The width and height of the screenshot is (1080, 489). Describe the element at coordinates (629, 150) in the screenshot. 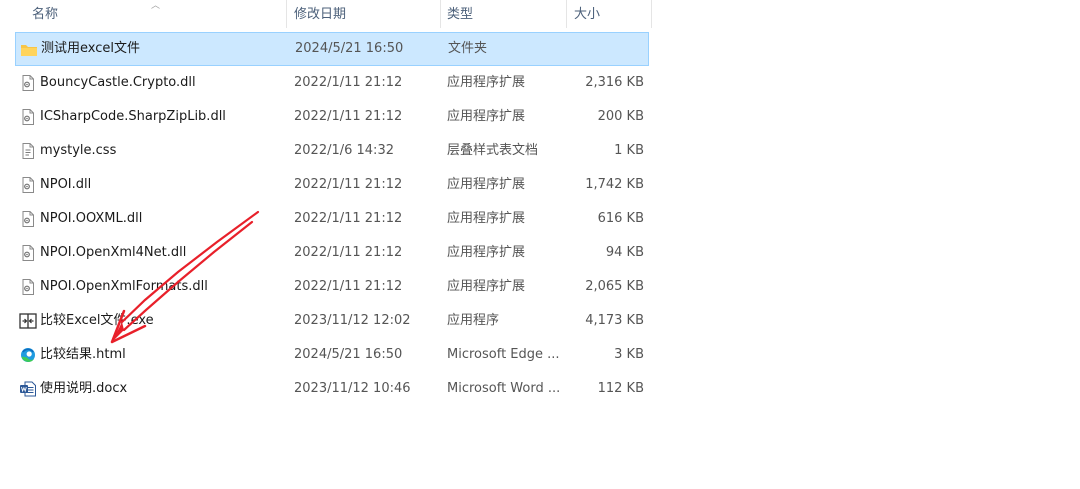

I see `file-size: 1 KB` at that location.